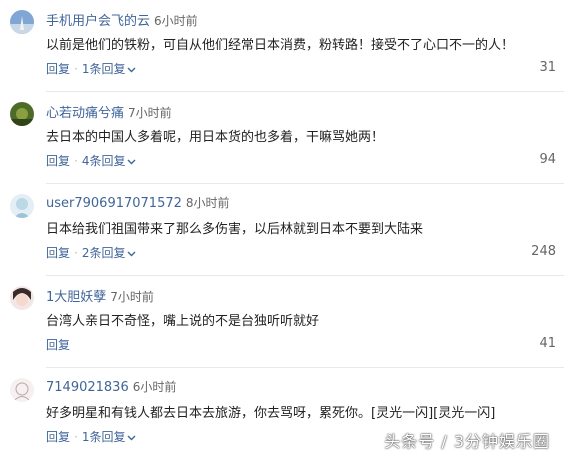 The width and height of the screenshot is (564, 460). I want to click on reply-count-label: 2条回复, so click(104, 253).